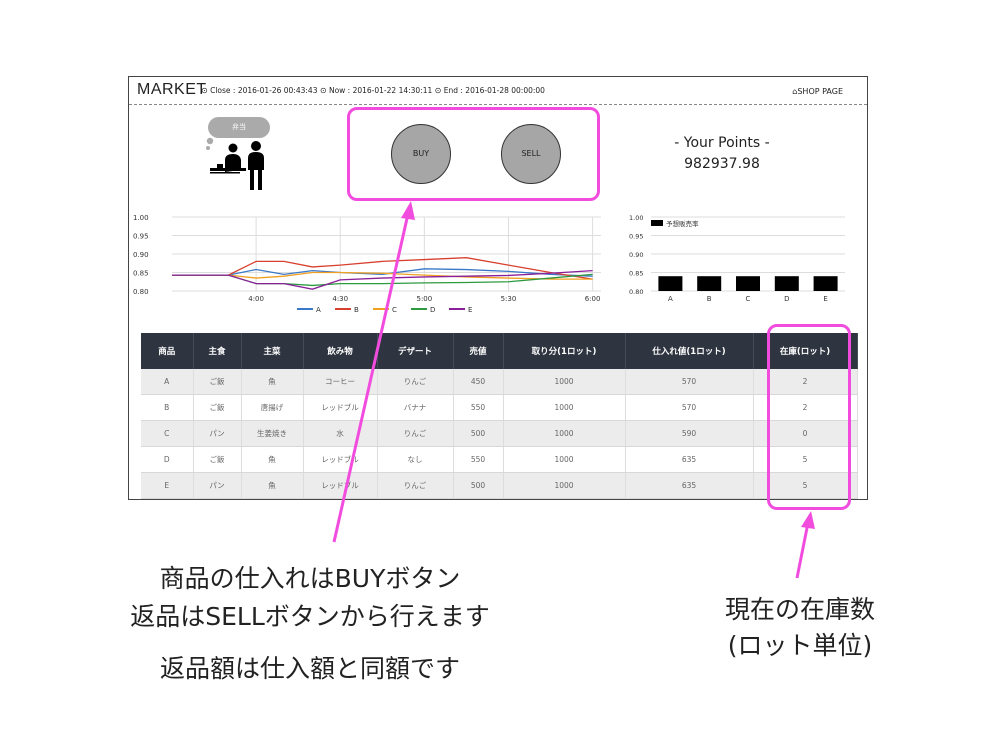 The image size is (1000, 750). What do you see at coordinates (799, 609) in the screenshot?
I see `annotation-right-line1: 現在の在庫数` at bounding box center [799, 609].